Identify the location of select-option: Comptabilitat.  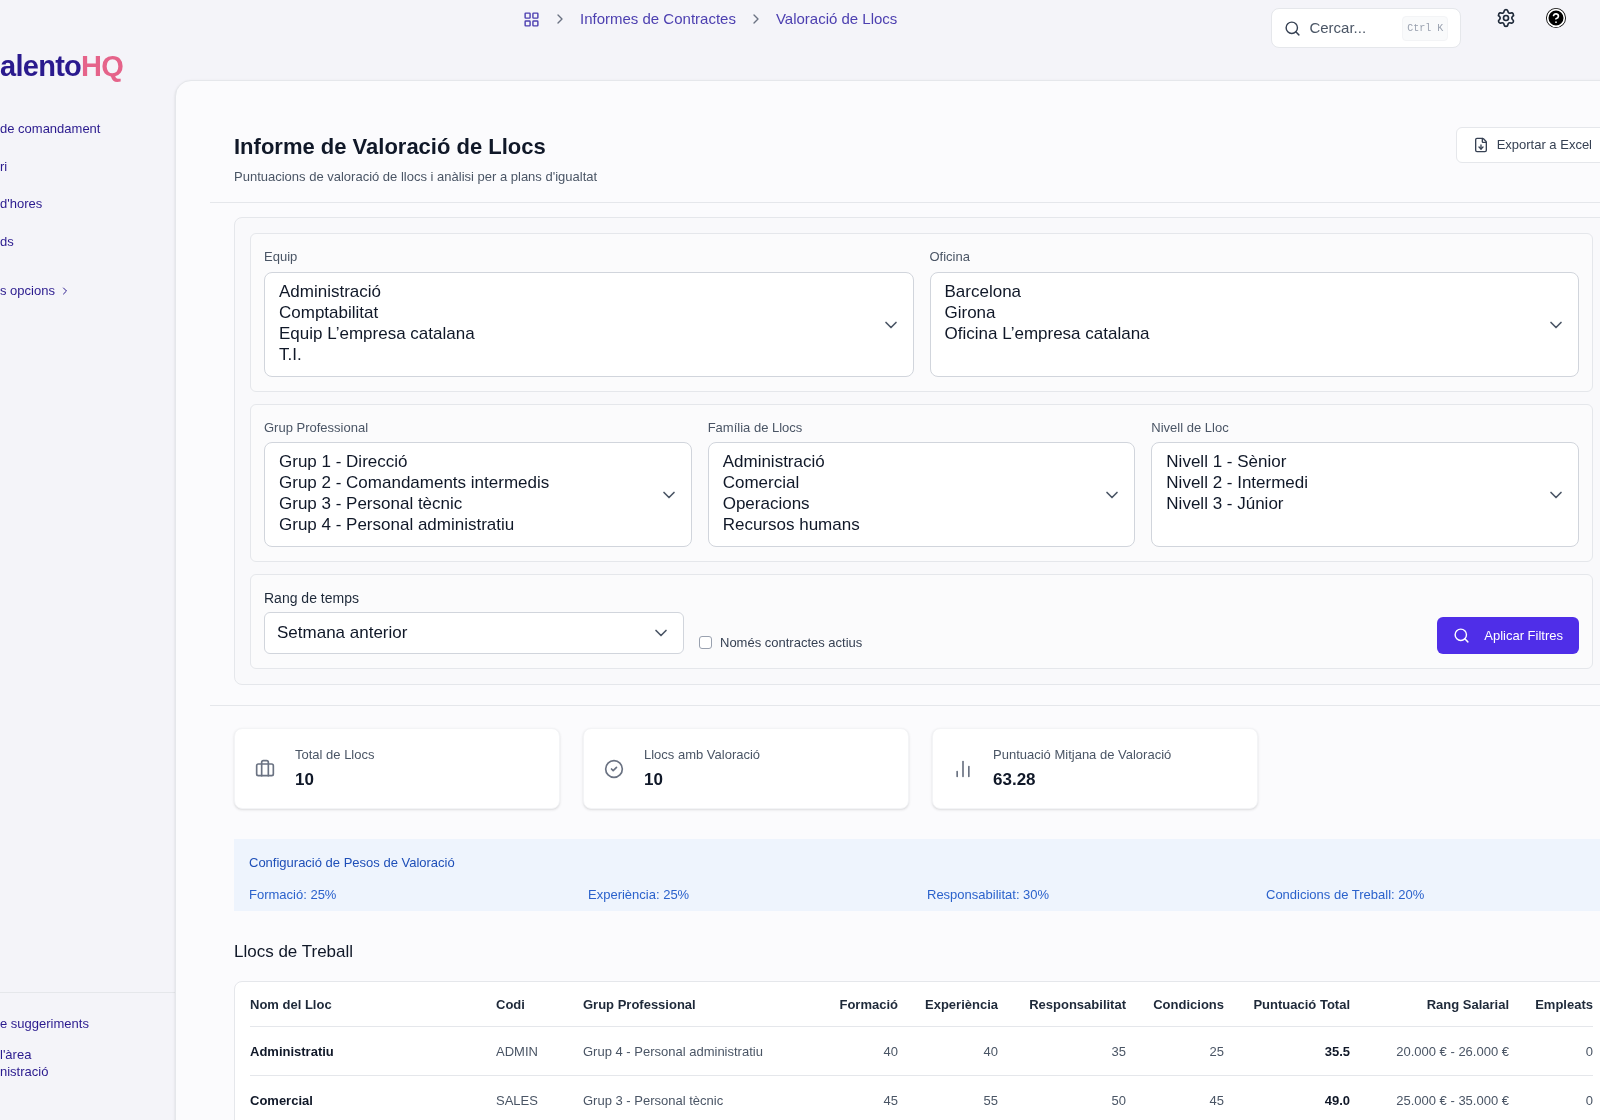
(329, 312).